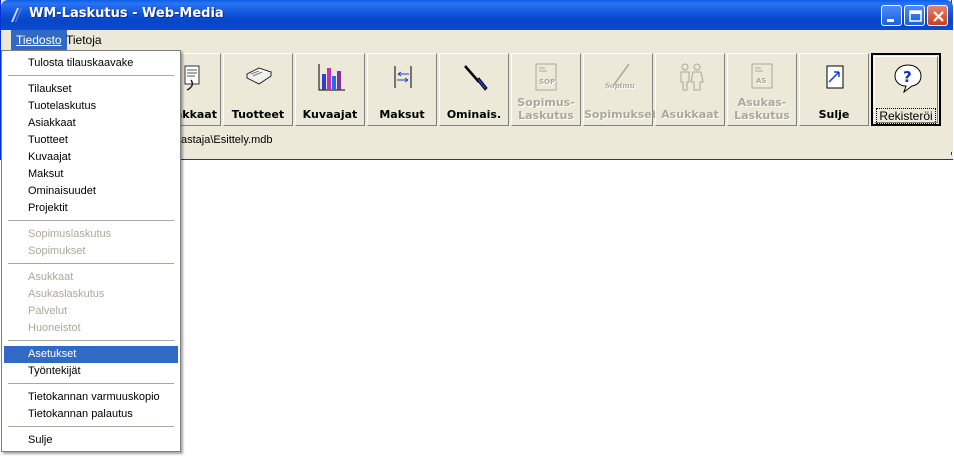  I want to click on help-bubble-icon: ?, so click(908, 79).